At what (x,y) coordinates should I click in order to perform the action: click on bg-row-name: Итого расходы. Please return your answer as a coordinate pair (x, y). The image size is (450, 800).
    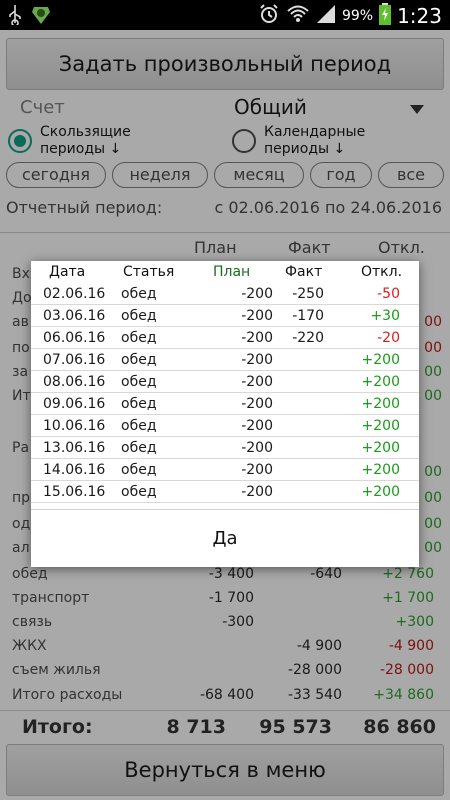
    Looking at the image, I should click on (67, 695).